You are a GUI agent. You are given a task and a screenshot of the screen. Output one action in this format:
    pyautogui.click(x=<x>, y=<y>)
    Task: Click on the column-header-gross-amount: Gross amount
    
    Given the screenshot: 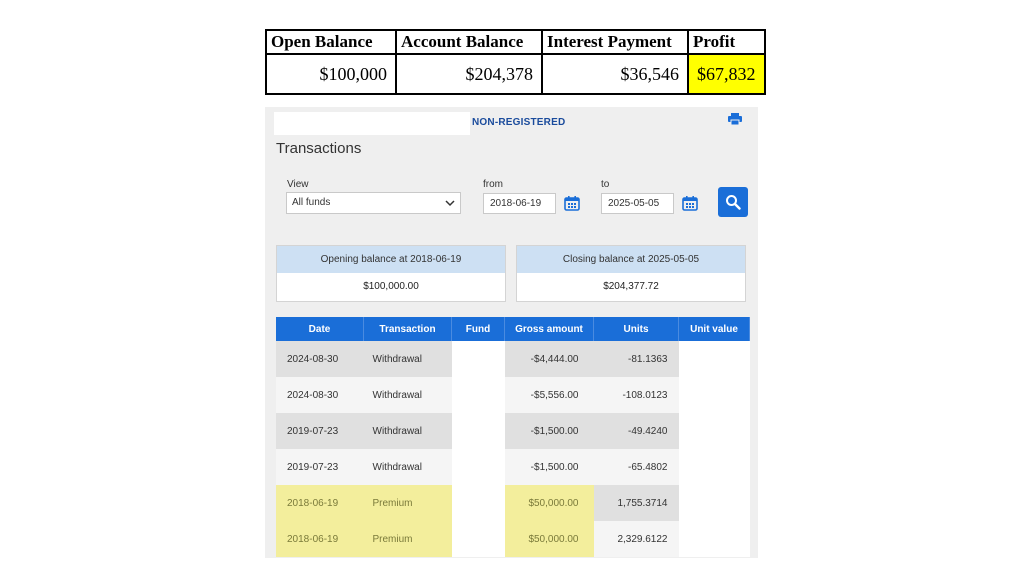 What is the action you would take?
    pyautogui.click(x=549, y=329)
    